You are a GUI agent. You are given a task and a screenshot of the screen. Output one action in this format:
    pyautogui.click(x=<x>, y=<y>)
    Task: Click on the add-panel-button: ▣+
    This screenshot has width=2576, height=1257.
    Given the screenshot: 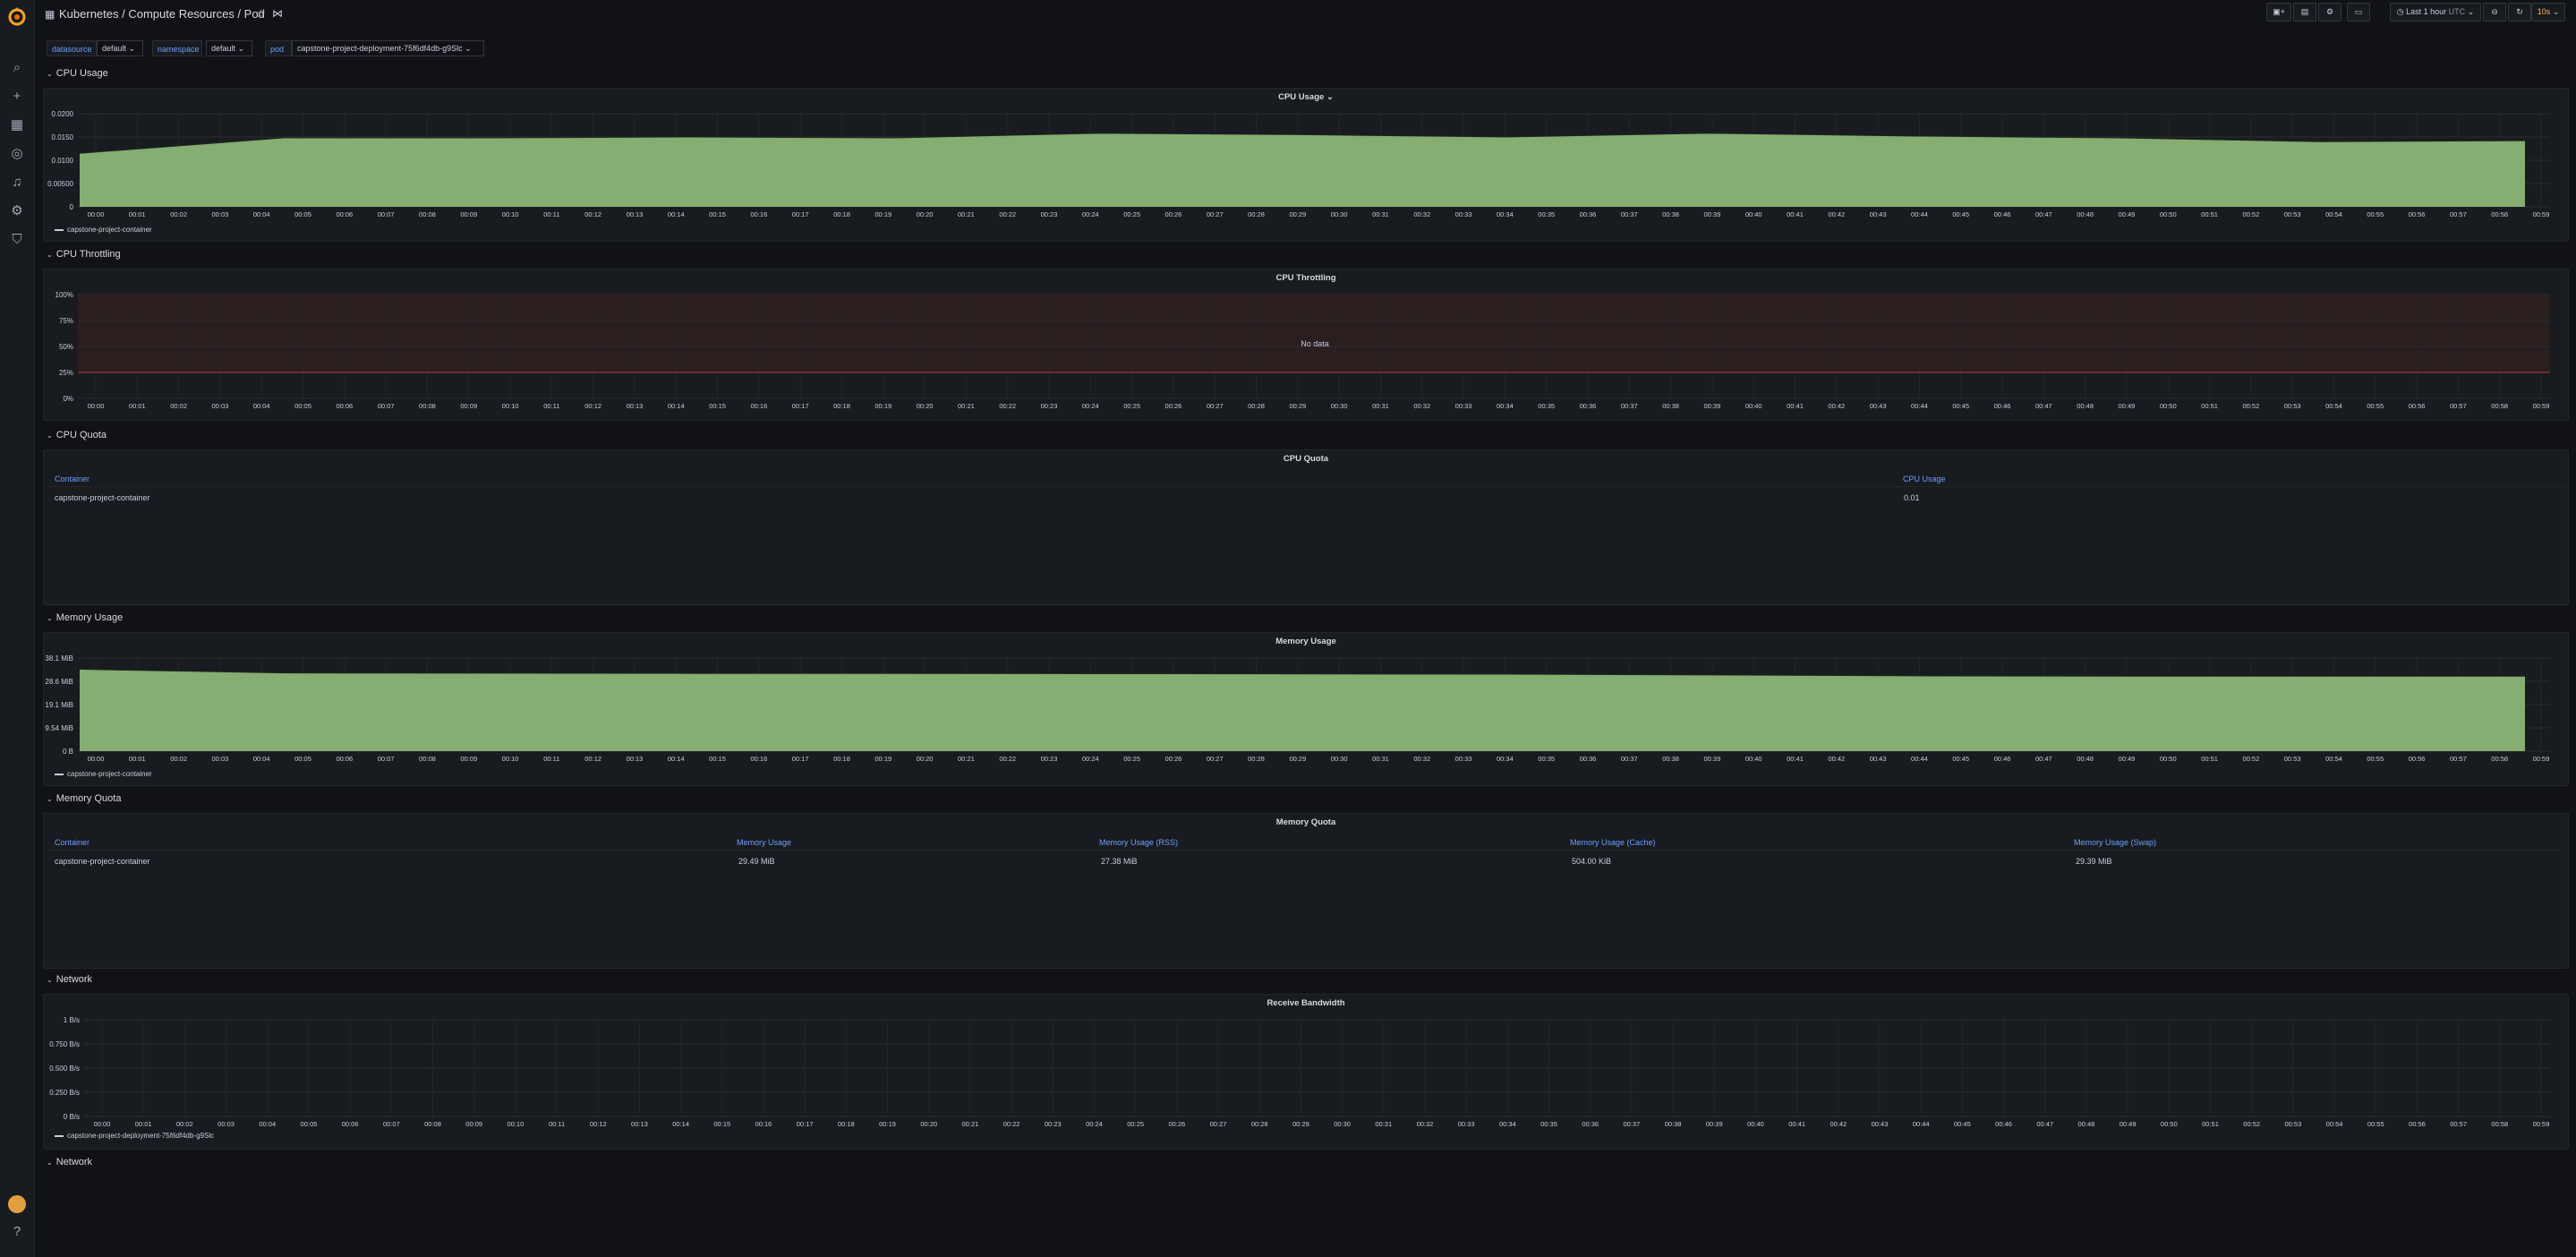 What is the action you would take?
    pyautogui.click(x=2278, y=12)
    